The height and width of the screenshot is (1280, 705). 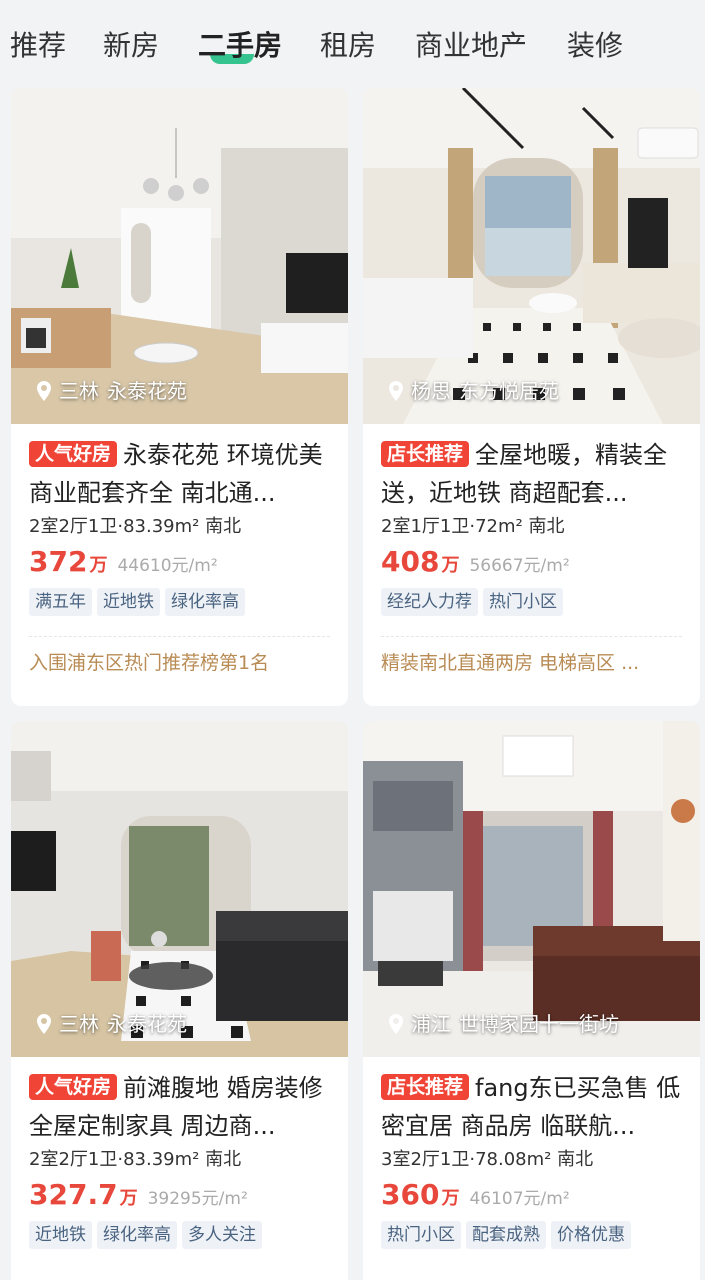 I want to click on listing-attributes: 3室2厅1卫·78.08m² 南北, so click(x=487, y=1159).